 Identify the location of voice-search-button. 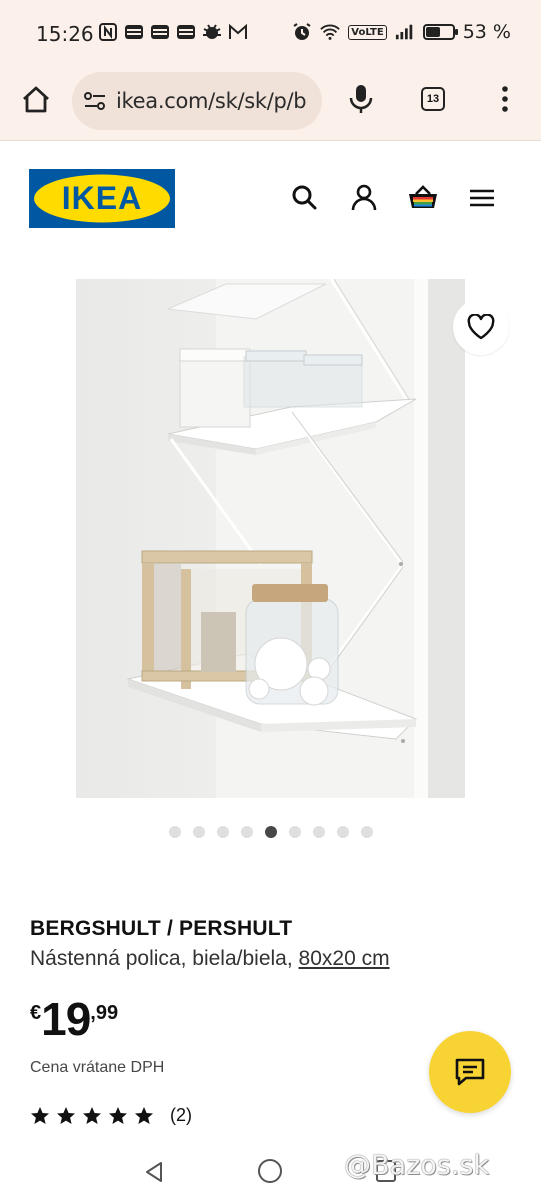
(361, 99).